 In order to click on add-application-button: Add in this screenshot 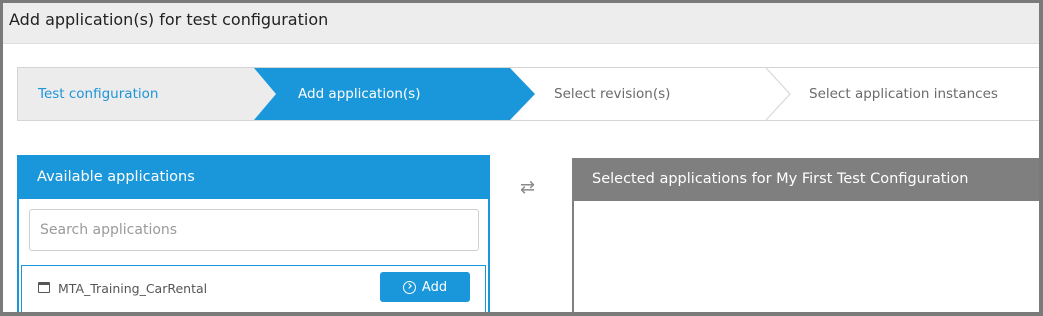, I will do `click(425, 287)`.